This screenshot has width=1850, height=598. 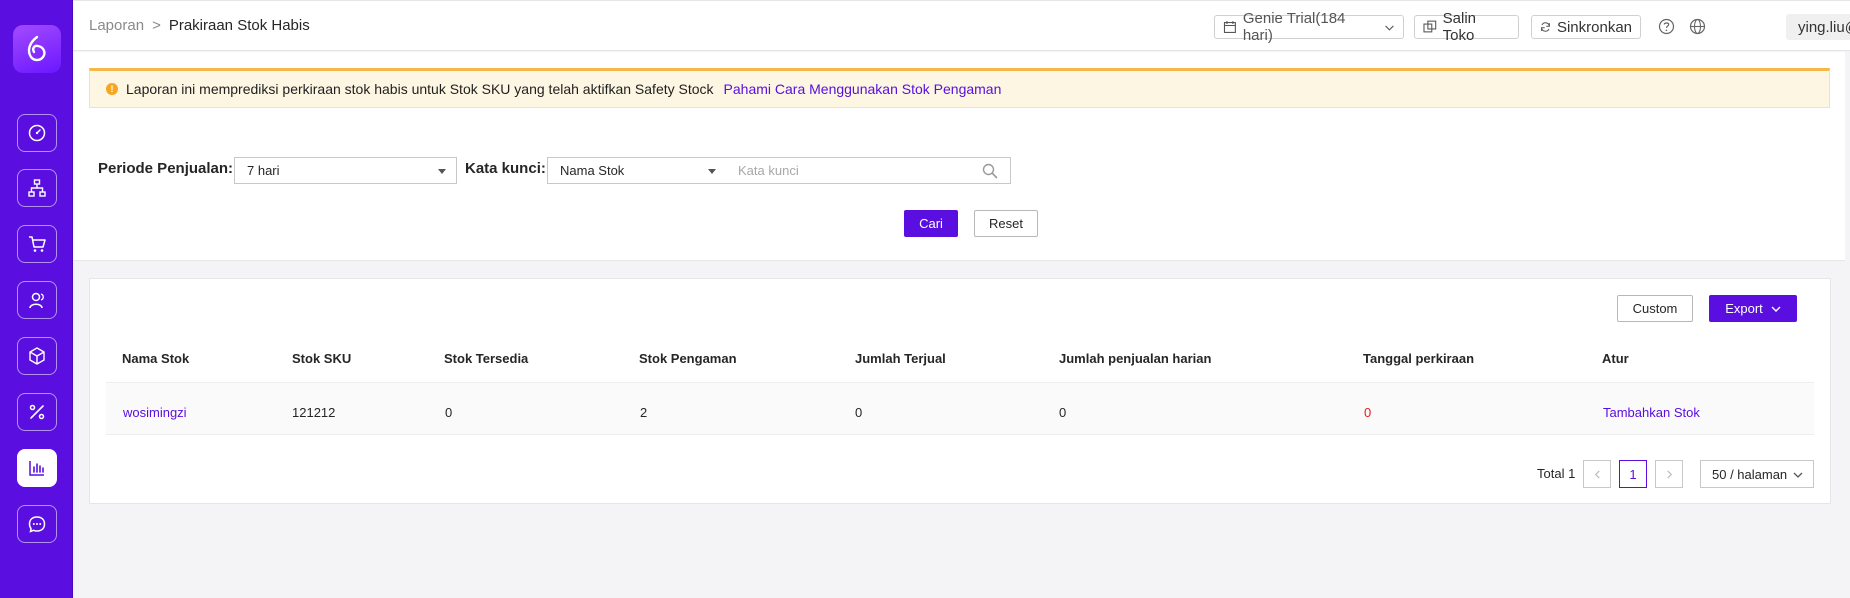 What do you see at coordinates (1419, 358) in the screenshot?
I see `col-header-date: Tanggal perkiraan` at bounding box center [1419, 358].